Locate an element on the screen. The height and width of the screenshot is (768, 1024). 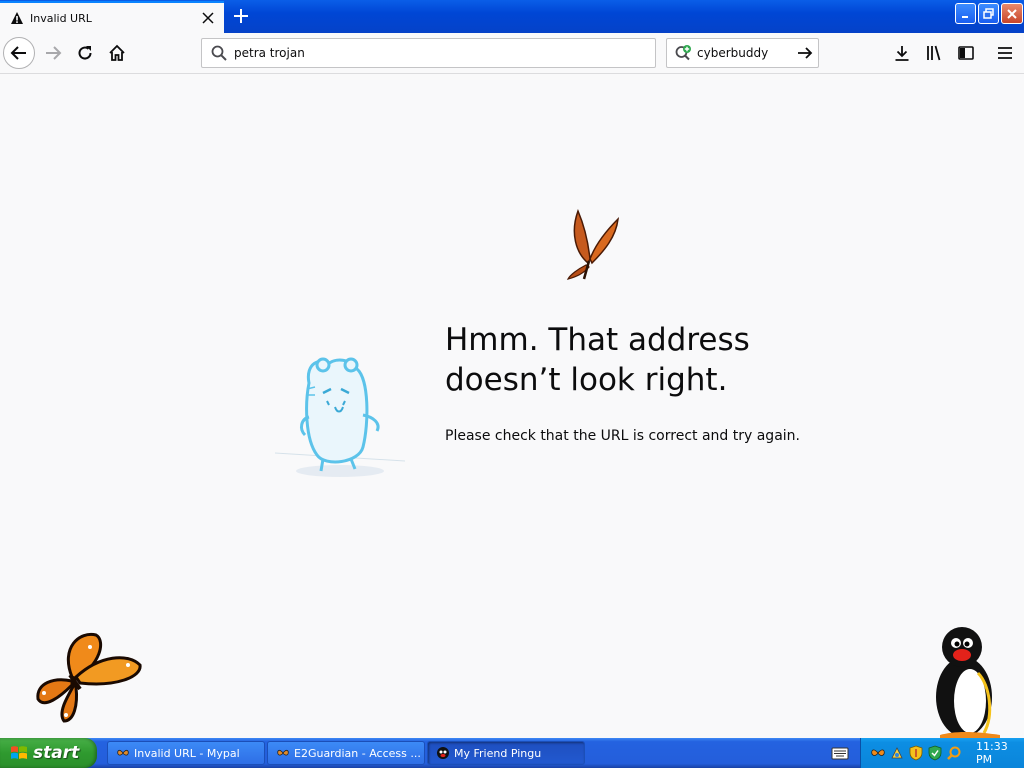
minimize-button is located at coordinates (965, 13).